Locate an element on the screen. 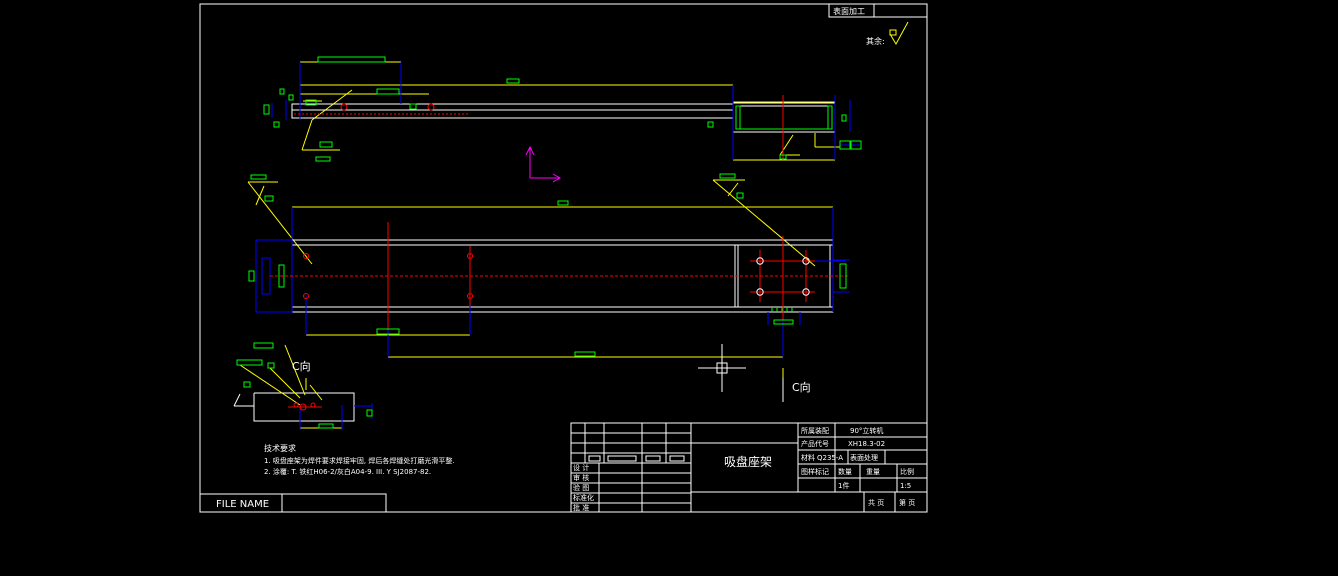 The image size is (1338, 576). drawing-title: 吸盘座架 is located at coordinates (748, 461).